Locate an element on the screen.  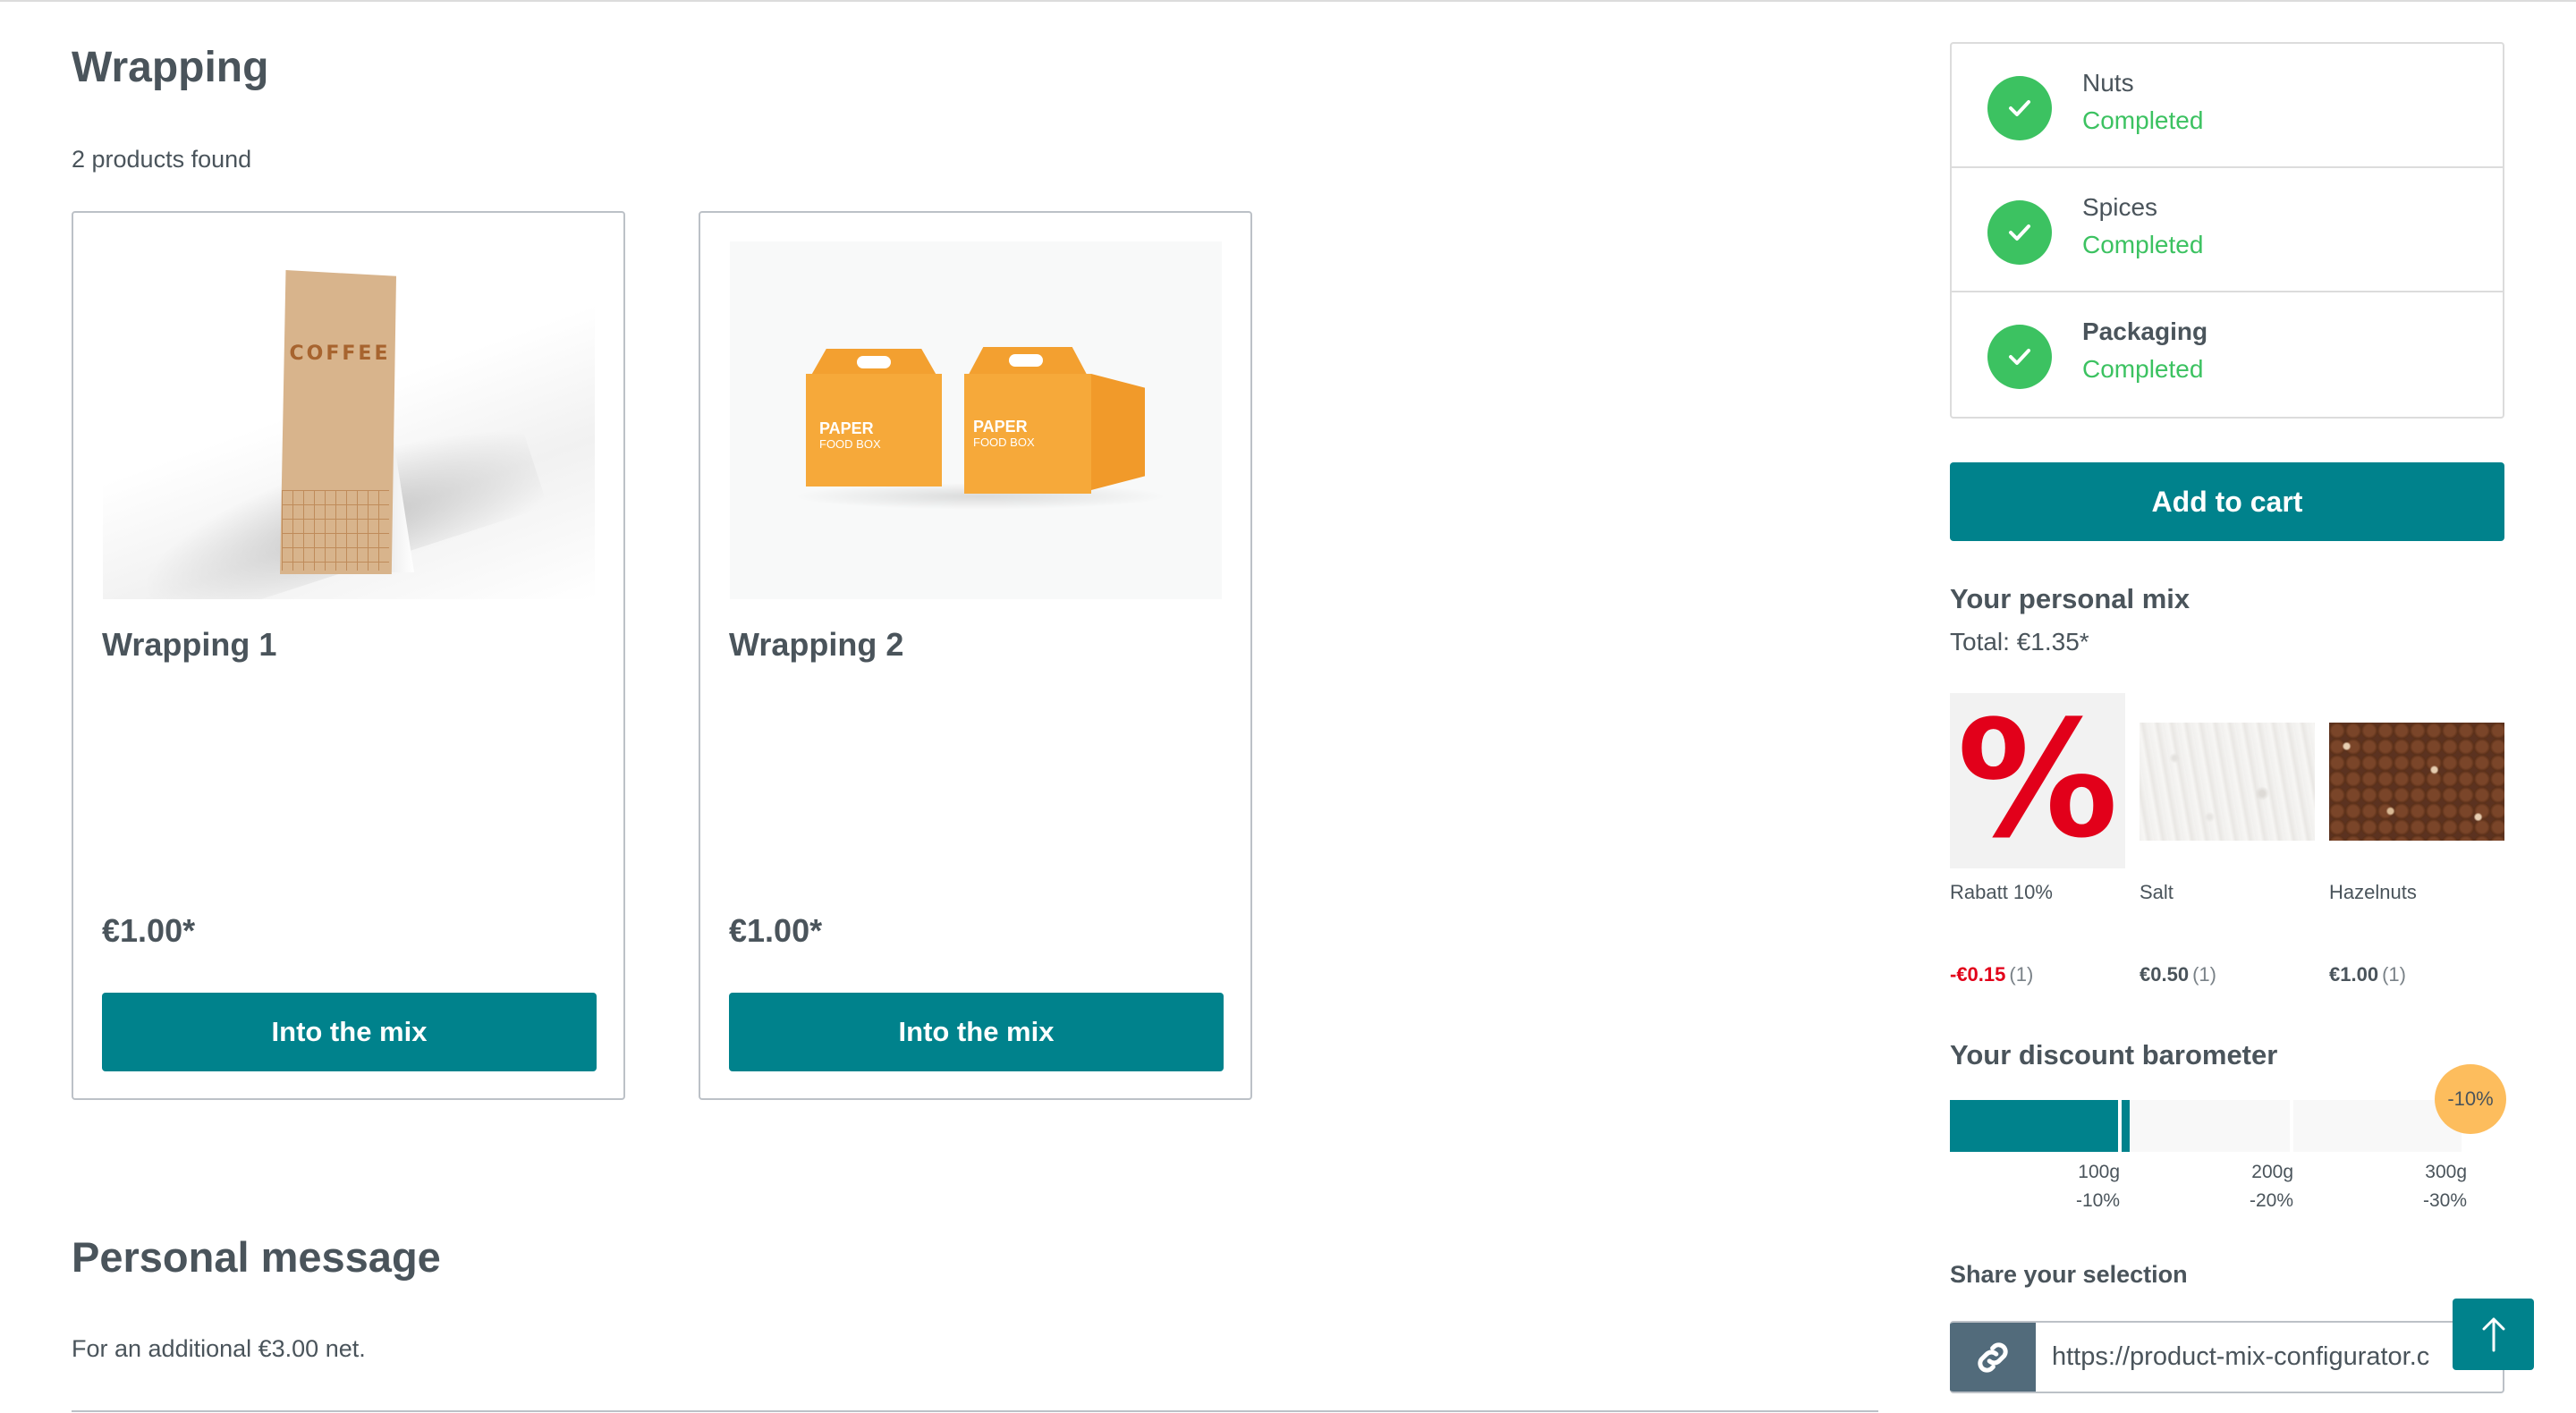
product-image-paper-food-box: PAPER FOOD BOX PAPER FOOD BOX is located at coordinates (976, 420).